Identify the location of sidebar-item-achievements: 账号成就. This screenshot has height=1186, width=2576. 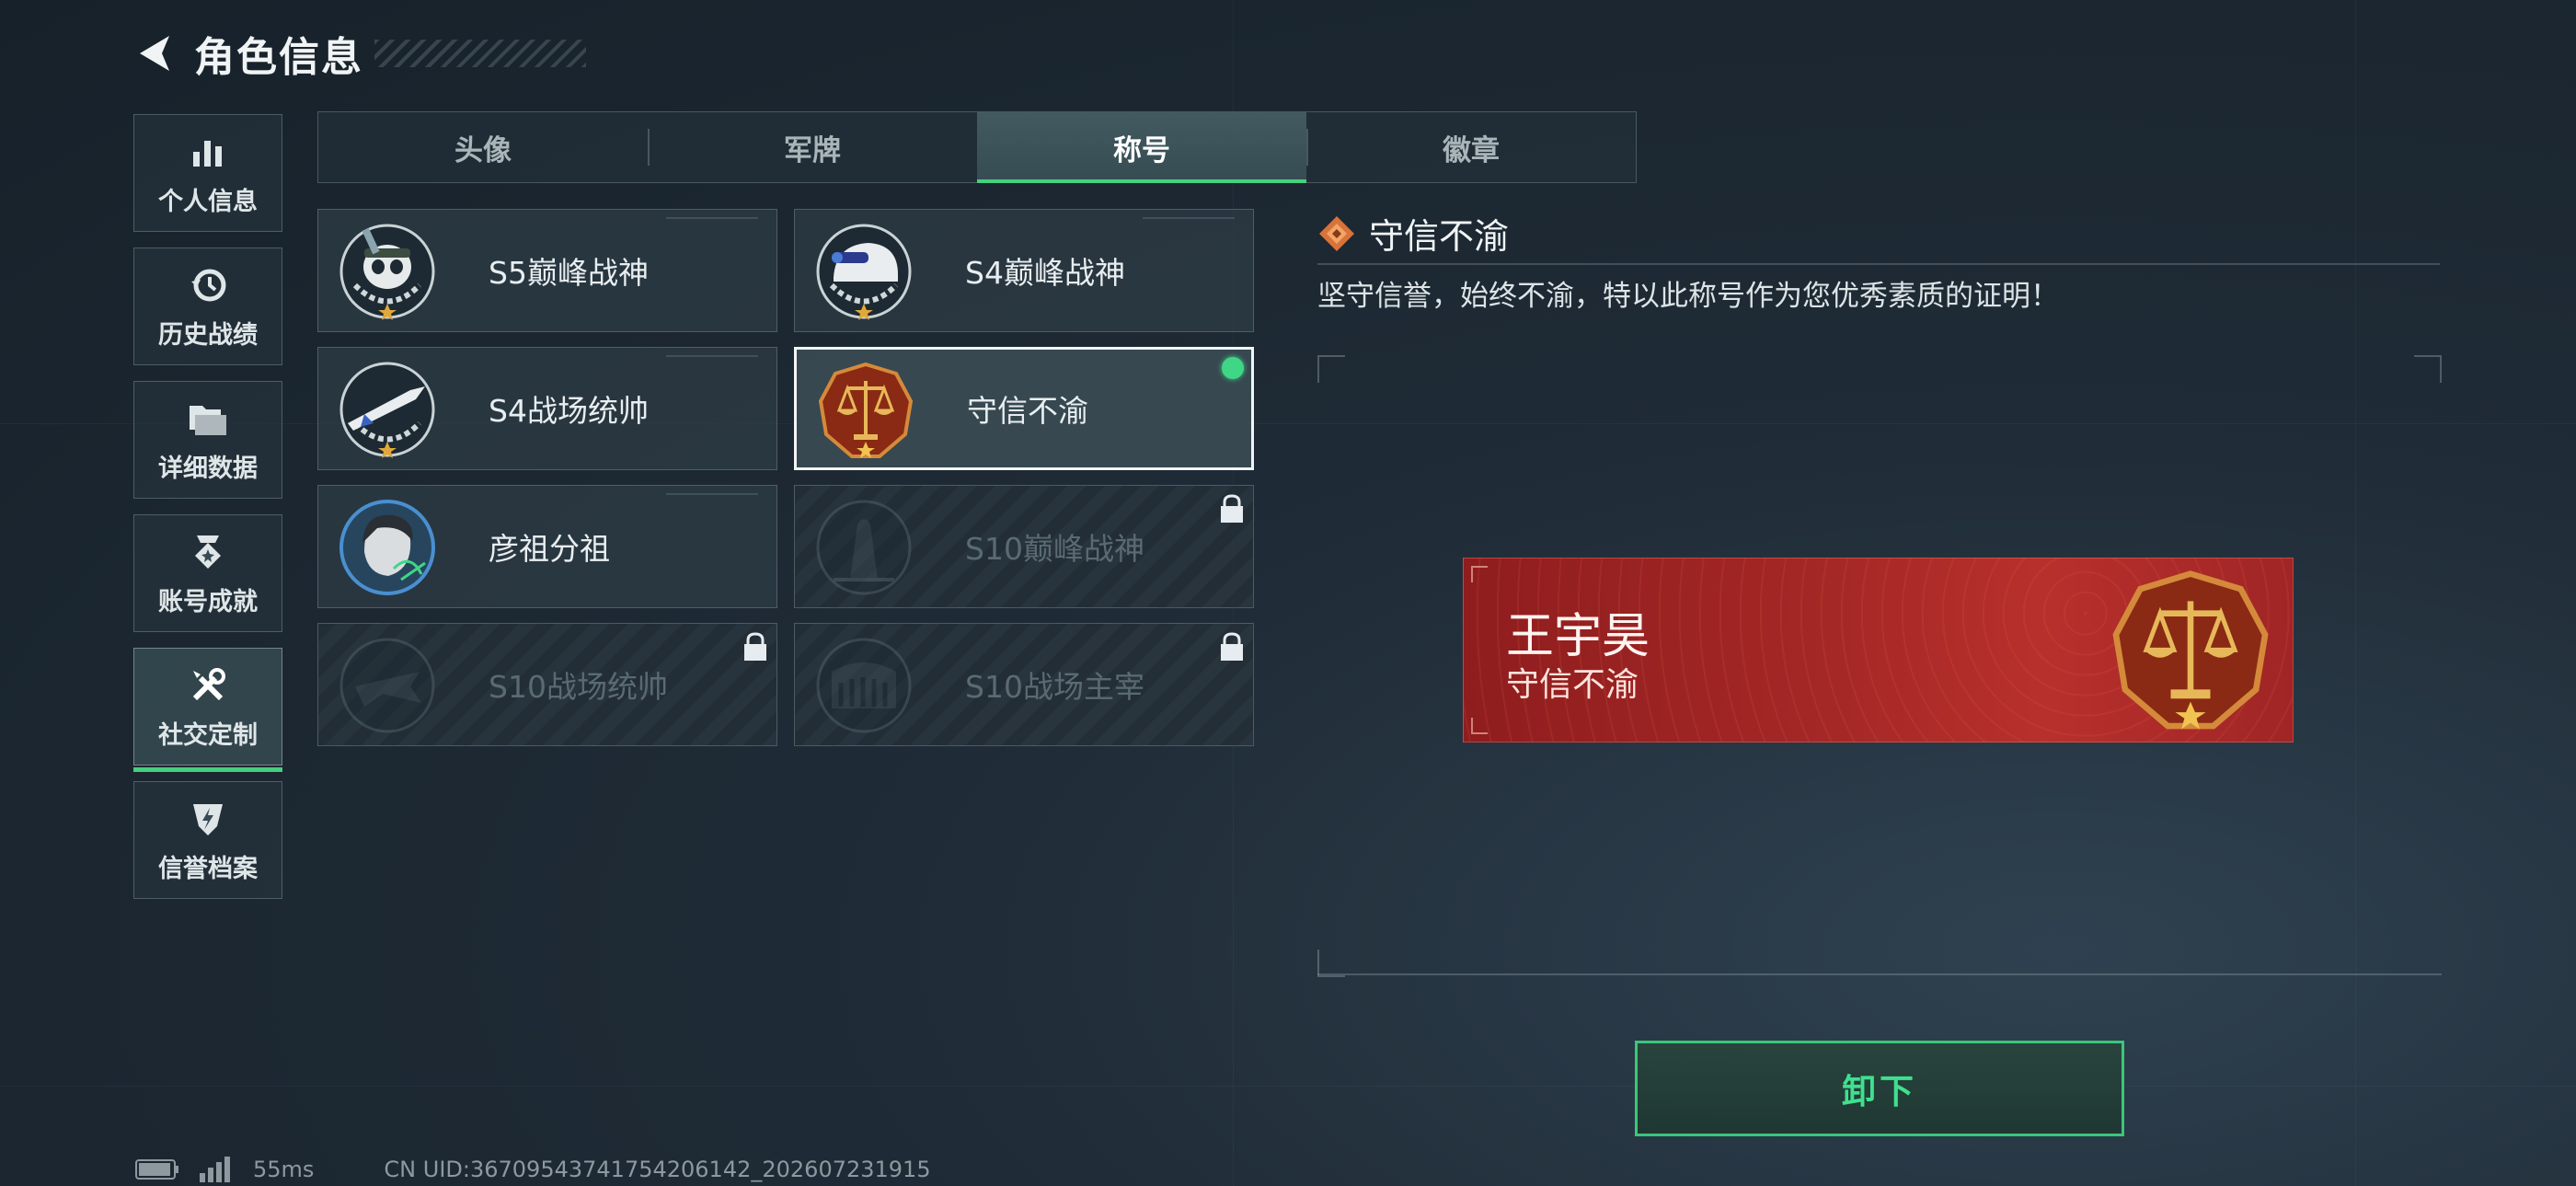
(207, 573).